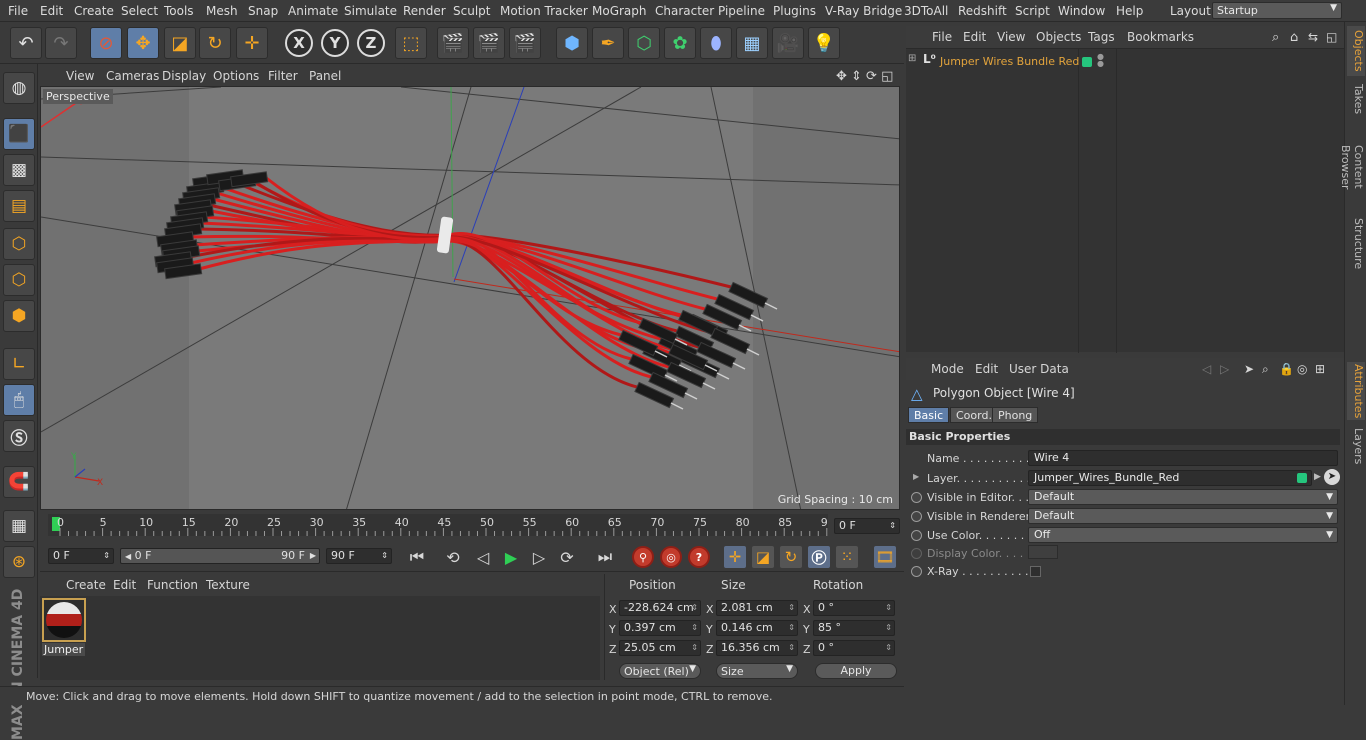 Image resolution: width=1366 pixels, height=740 pixels. I want to click on keyframe-selection-button: ?, so click(699, 557).